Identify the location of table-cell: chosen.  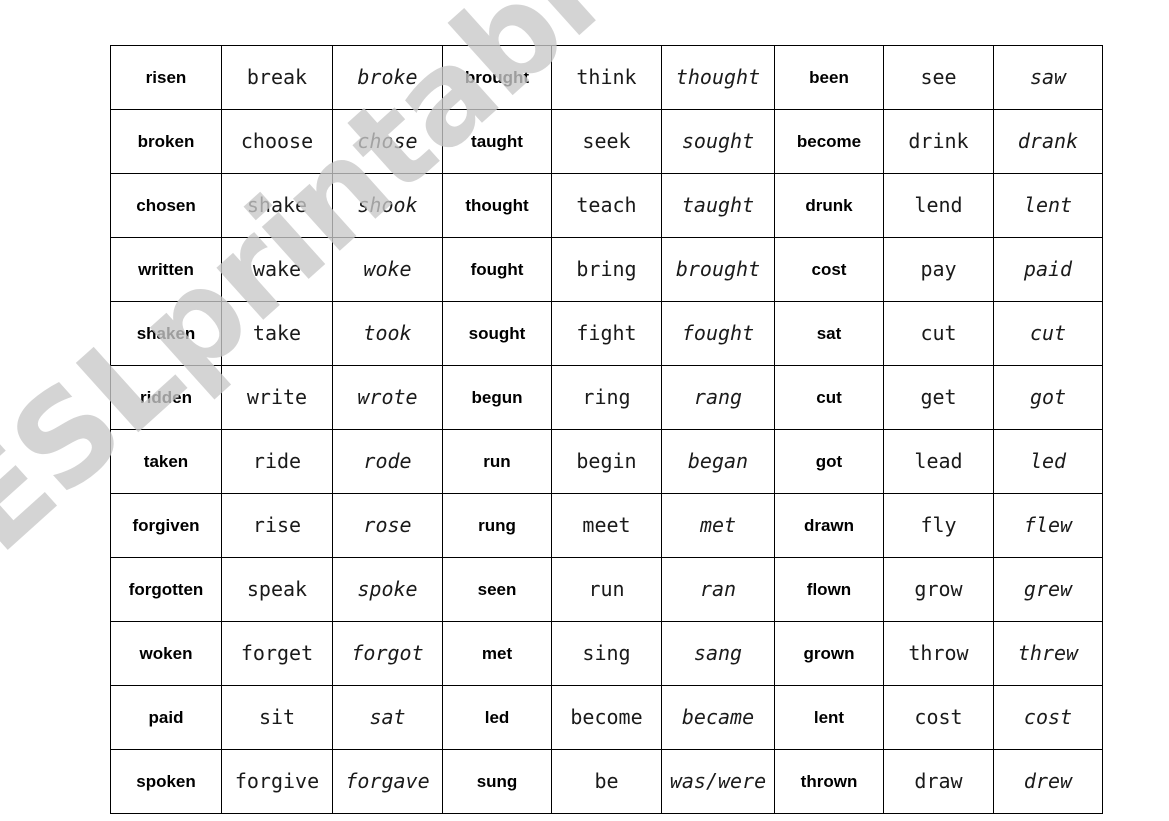
(166, 205).